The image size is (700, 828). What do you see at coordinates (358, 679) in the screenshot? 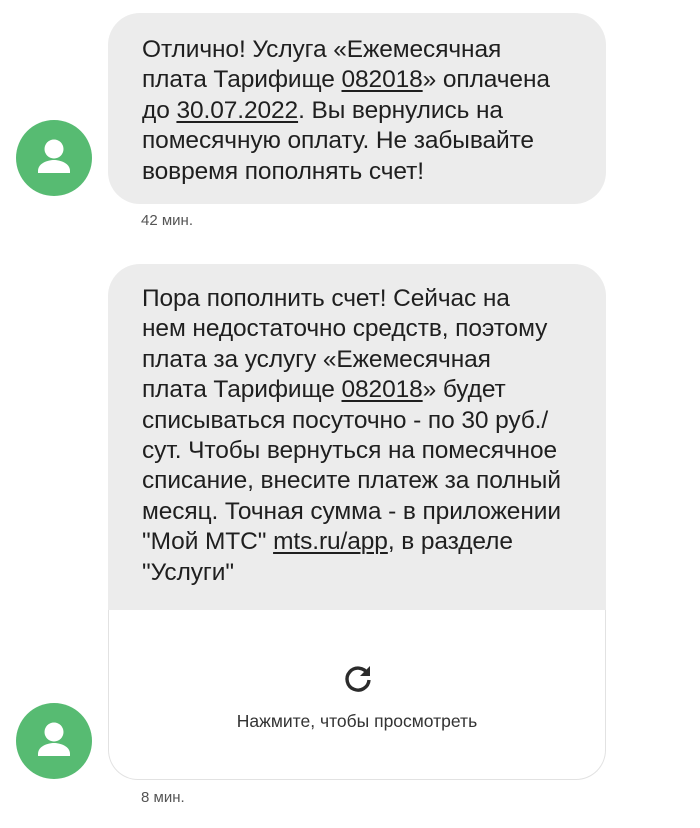
I see `refresh-icon` at bounding box center [358, 679].